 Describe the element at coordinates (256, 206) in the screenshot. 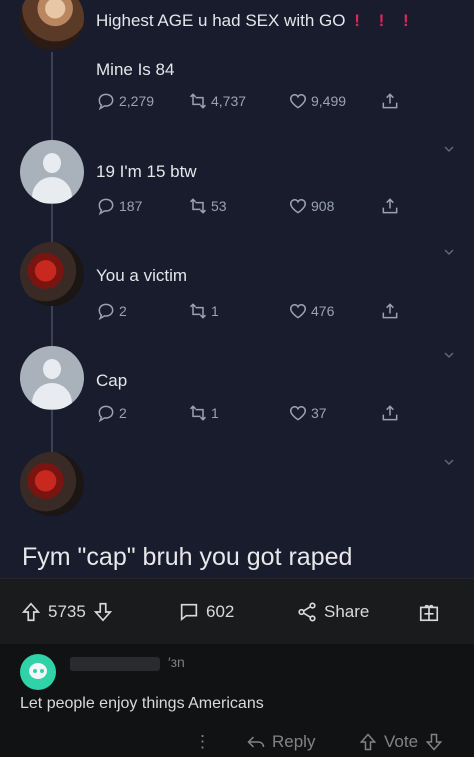

I see `tweet-actions: 187 53 908` at that location.